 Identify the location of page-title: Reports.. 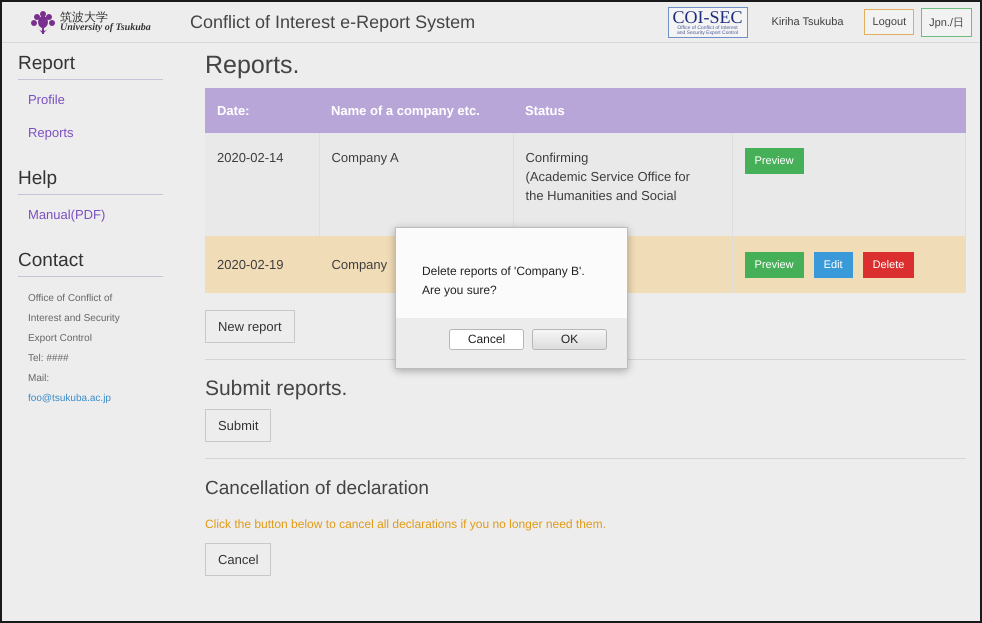
(252, 65).